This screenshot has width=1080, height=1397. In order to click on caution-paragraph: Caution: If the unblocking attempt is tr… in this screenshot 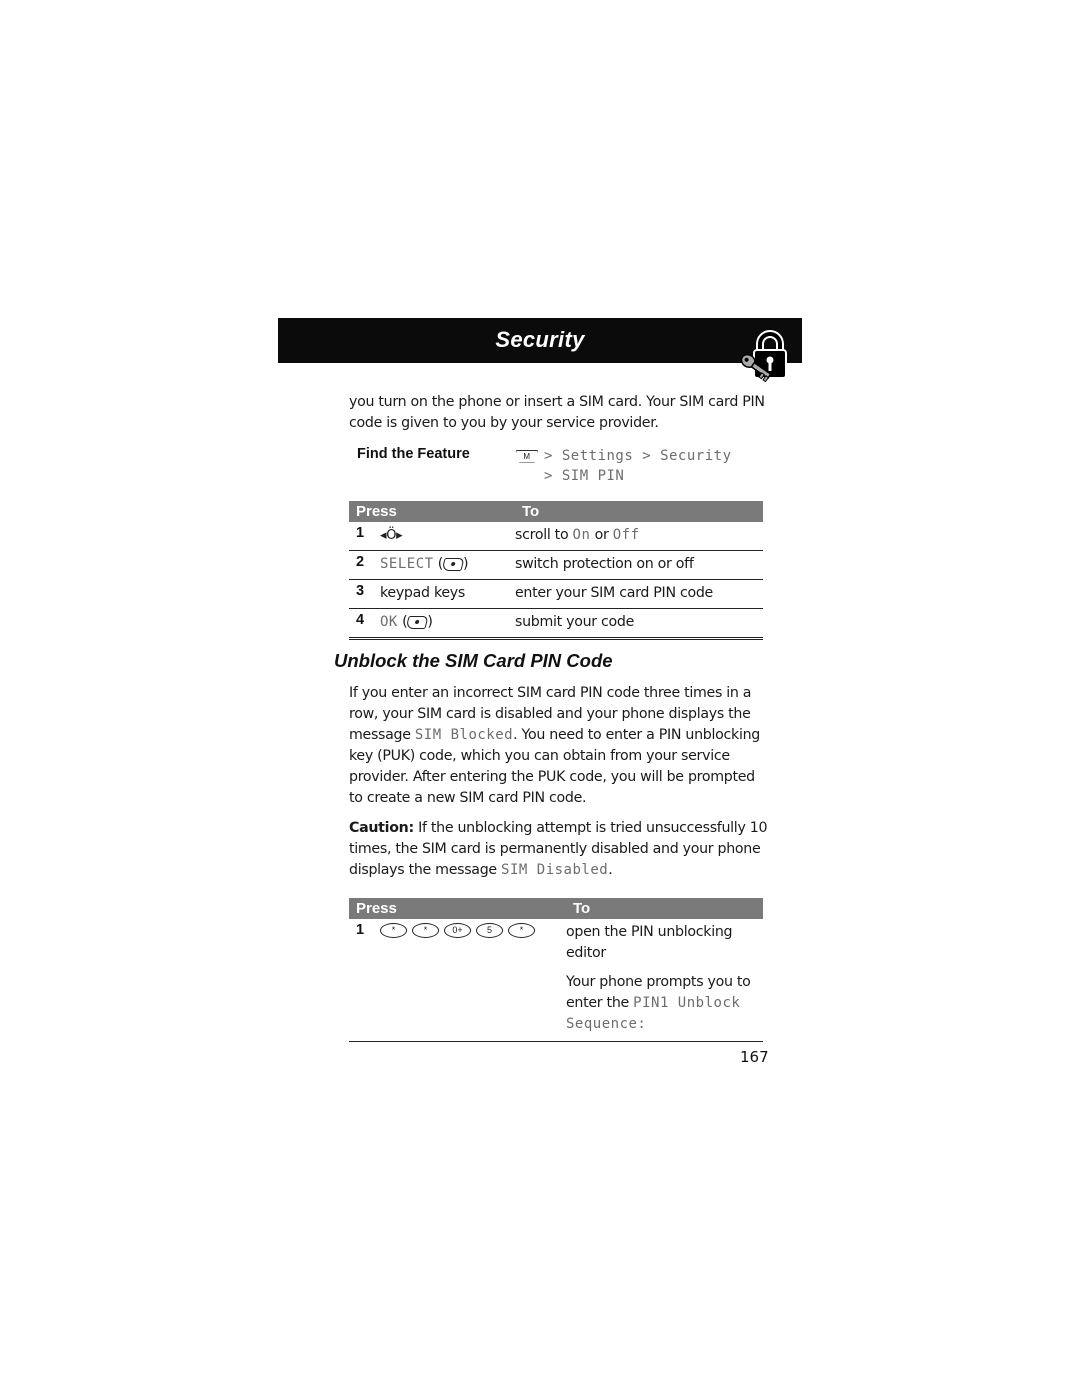, I will do `click(559, 849)`.